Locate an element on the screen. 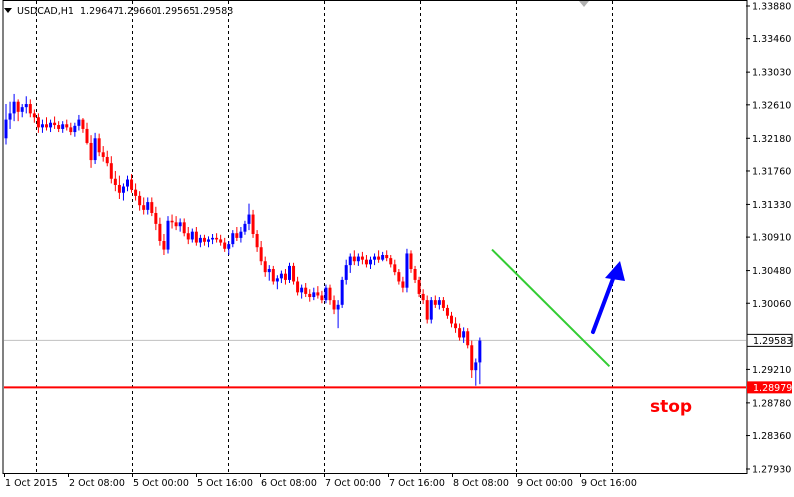  symbol-label: USDCAD,H1 is located at coordinates (45, 11).